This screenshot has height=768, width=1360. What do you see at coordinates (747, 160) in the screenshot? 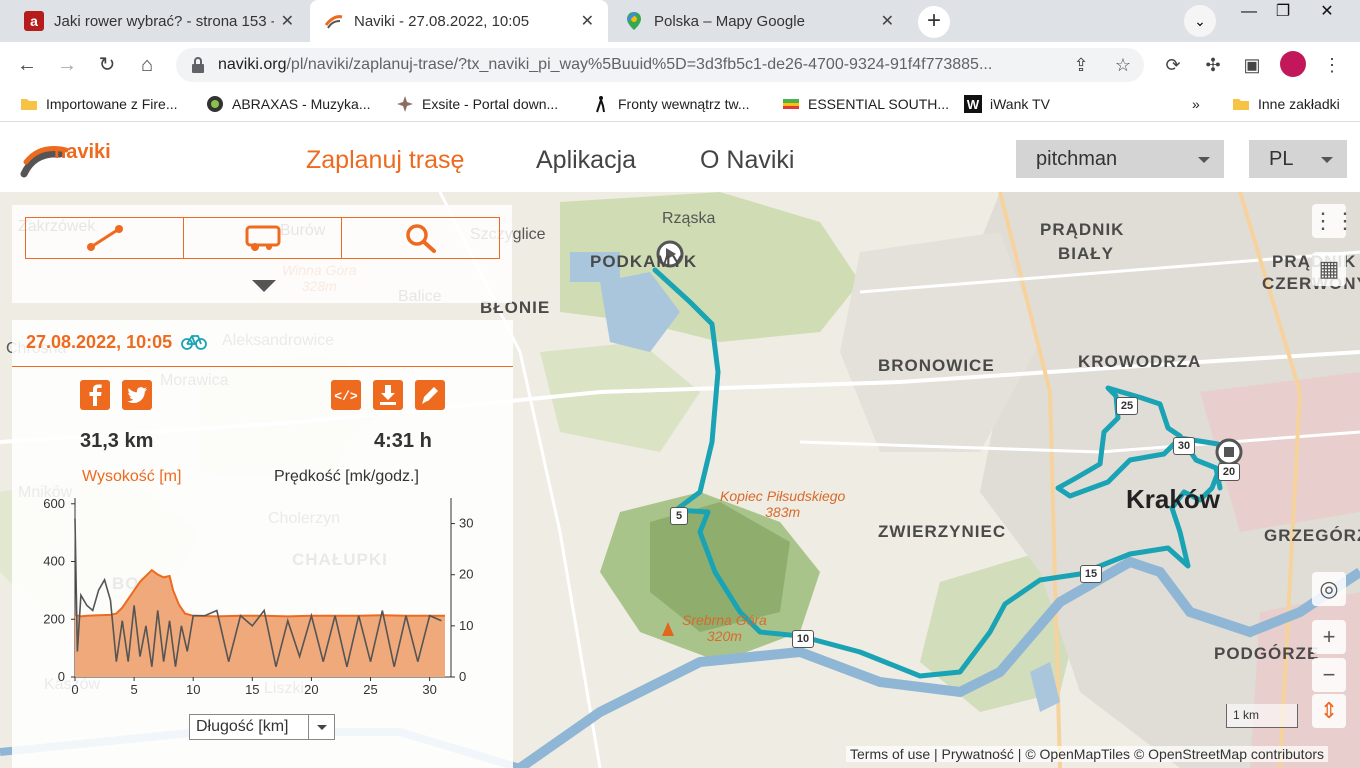
I see `nav-about: O Naviki` at bounding box center [747, 160].